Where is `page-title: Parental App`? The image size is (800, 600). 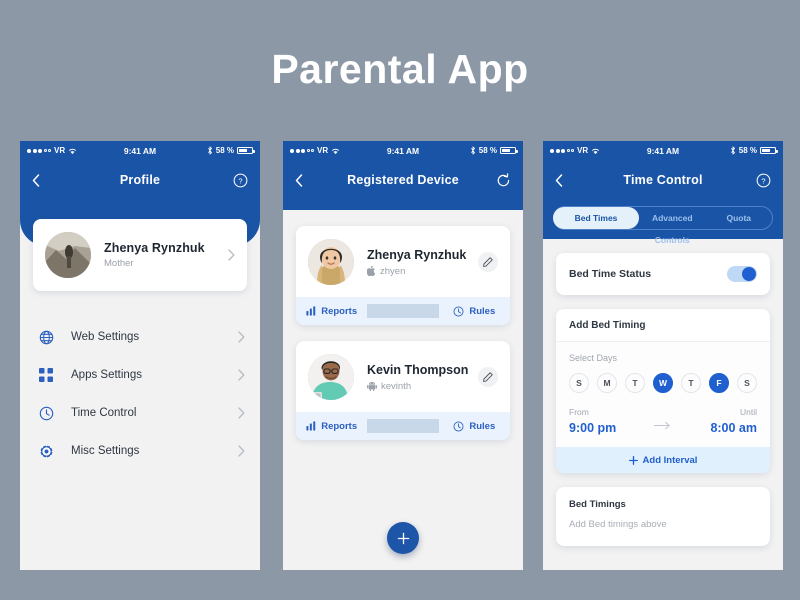
page-title: Parental App is located at coordinates (400, 69).